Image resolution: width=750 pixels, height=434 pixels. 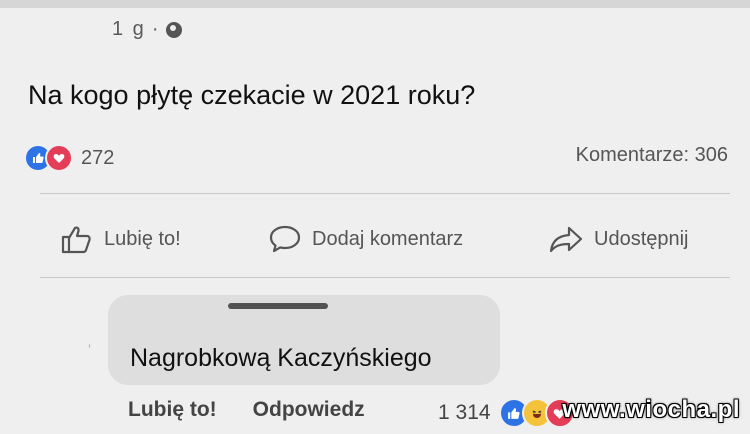 I want to click on reply-author-redacted, so click(x=278, y=309).